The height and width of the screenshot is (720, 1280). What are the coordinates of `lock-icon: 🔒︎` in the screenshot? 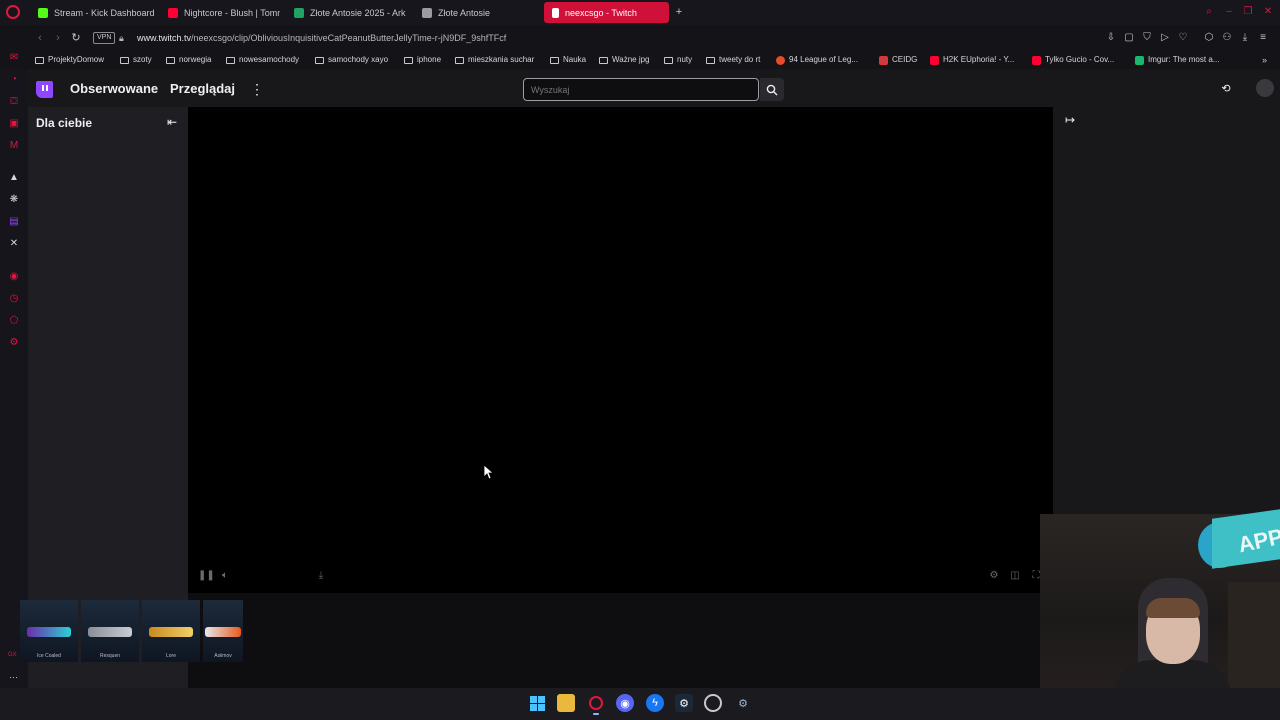 It's located at (124, 38).